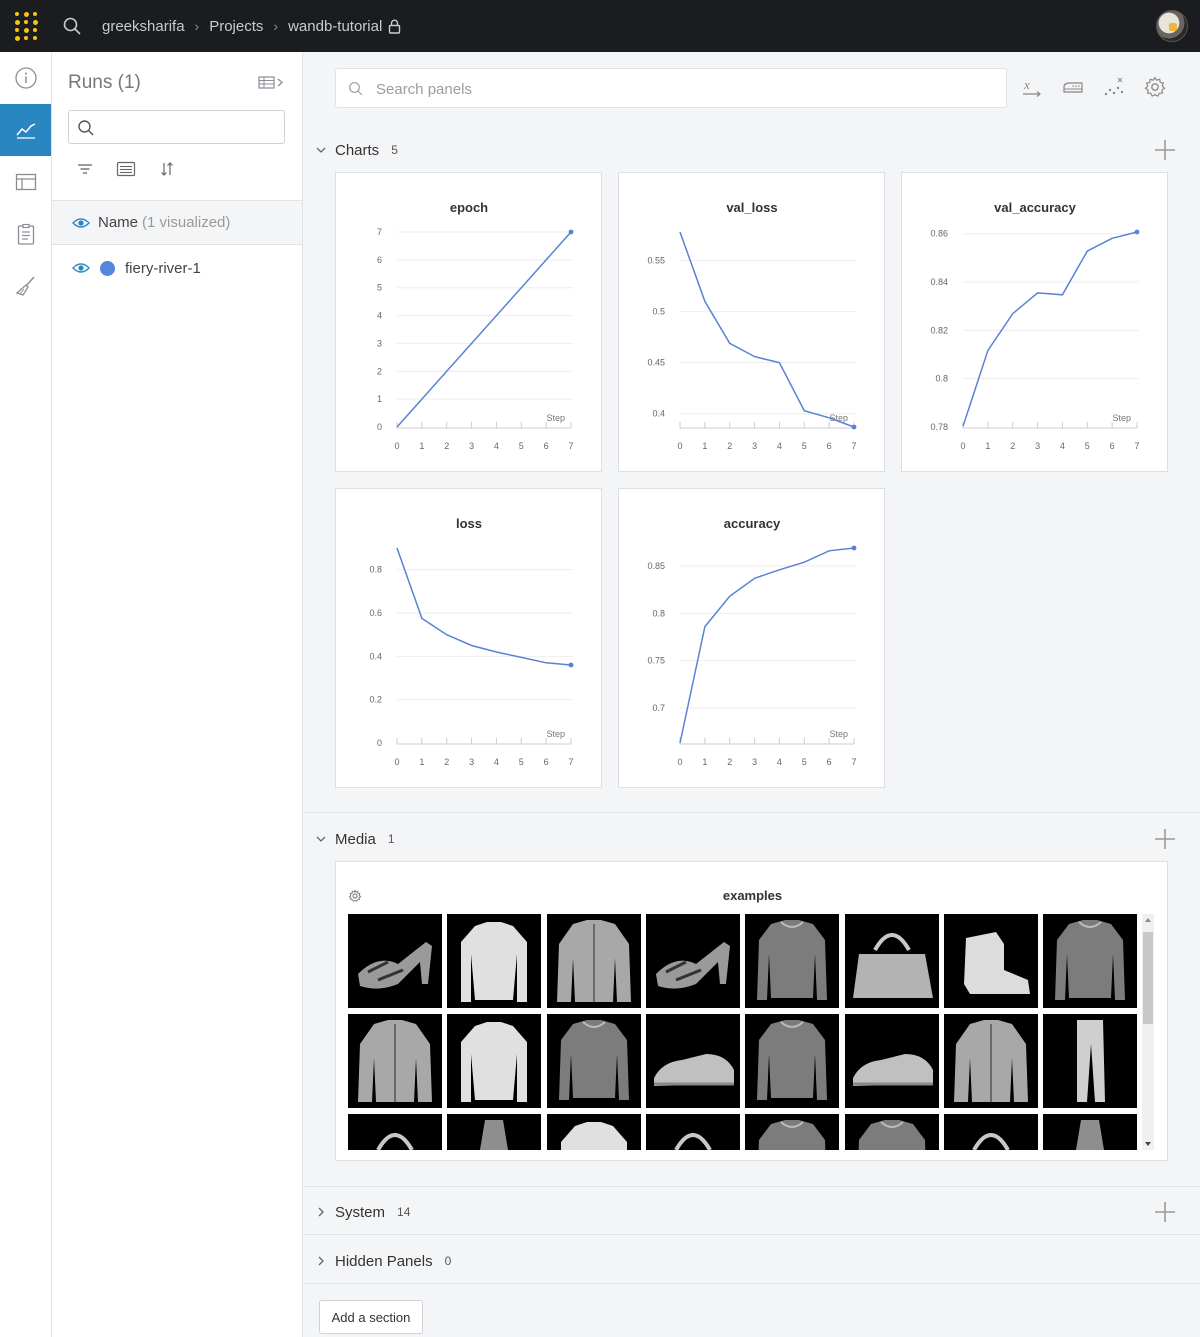  What do you see at coordinates (272, 84) in the screenshot?
I see `expand-table-icon` at bounding box center [272, 84].